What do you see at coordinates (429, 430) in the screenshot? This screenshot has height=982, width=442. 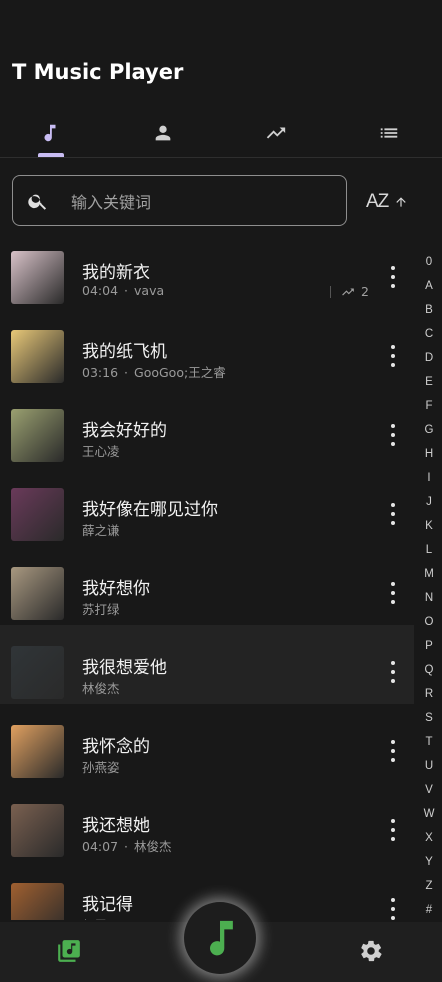 I see `alphabet-letter: G` at bounding box center [429, 430].